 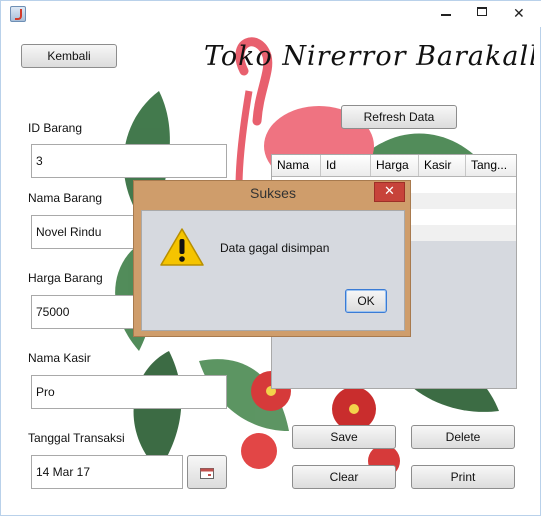 I want to click on dialog-title: Sukses, so click(x=273, y=193).